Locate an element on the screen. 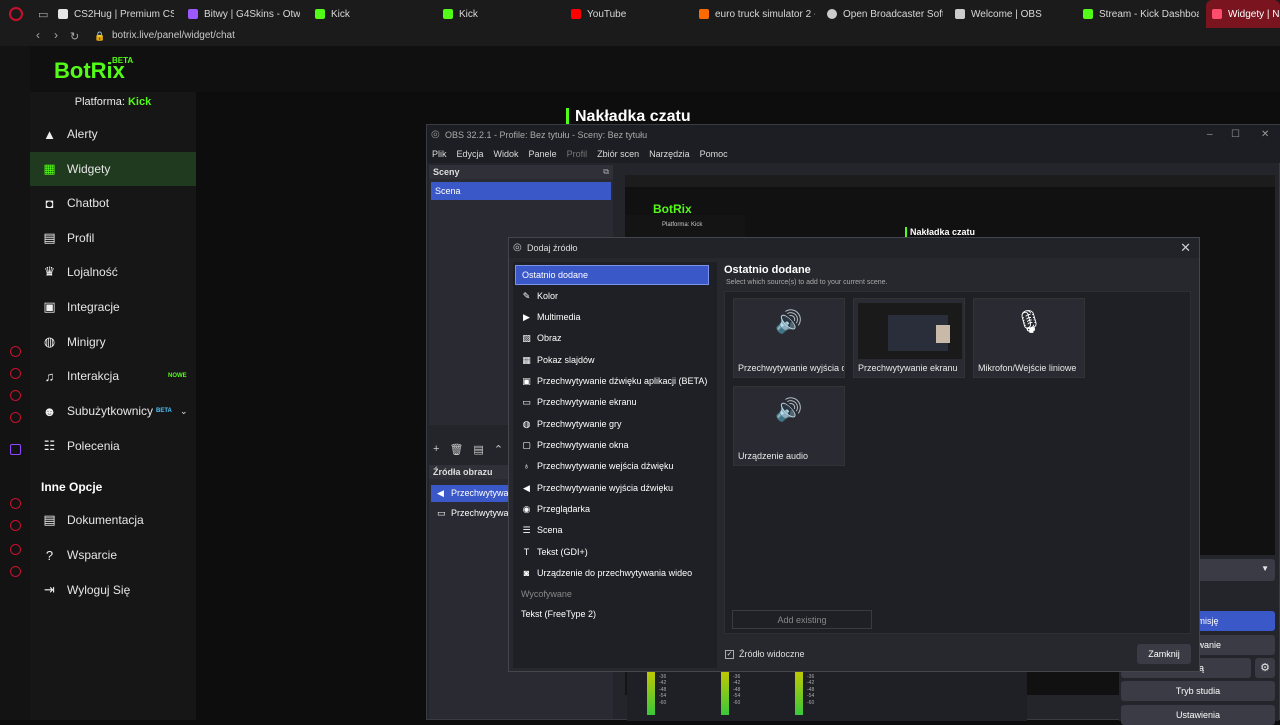 This screenshot has height=725, width=1280. chevron-up-icon: ⌃ is located at coordinates (498, 451).